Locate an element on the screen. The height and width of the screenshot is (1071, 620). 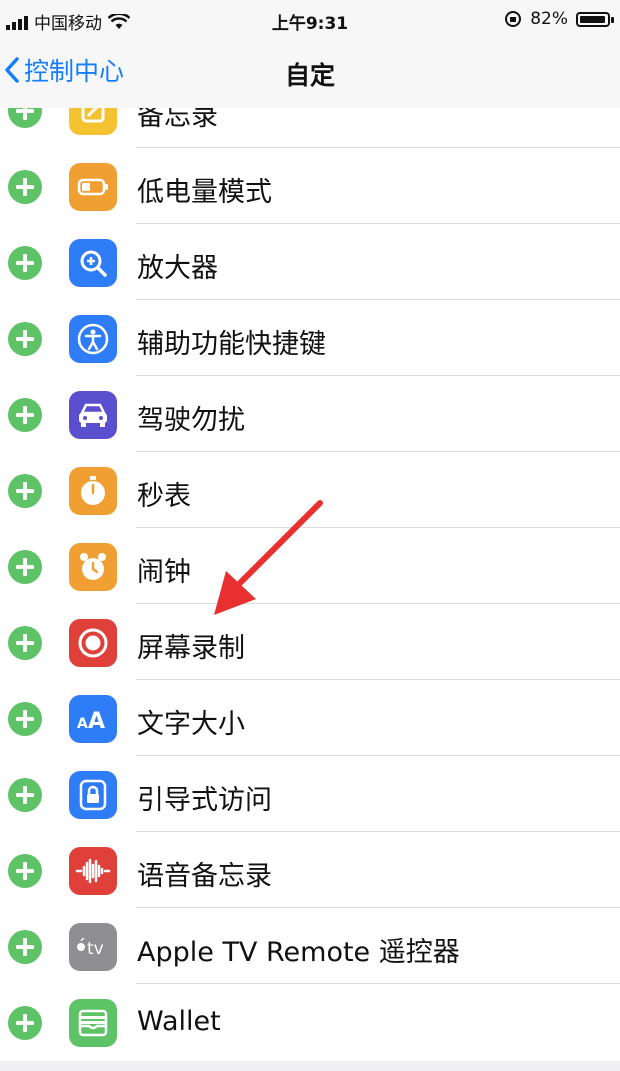
list-item: tv Apple TV Remote 遥控器 is located at coordinates (310, 946).